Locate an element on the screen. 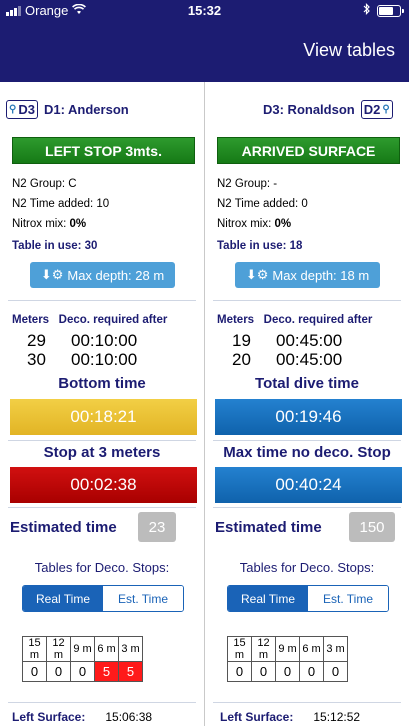 This screenshot has width=409, height=726. max-depth-button: ⬇⚙ Max depth: 28 m is located at coordinates (102, 275).